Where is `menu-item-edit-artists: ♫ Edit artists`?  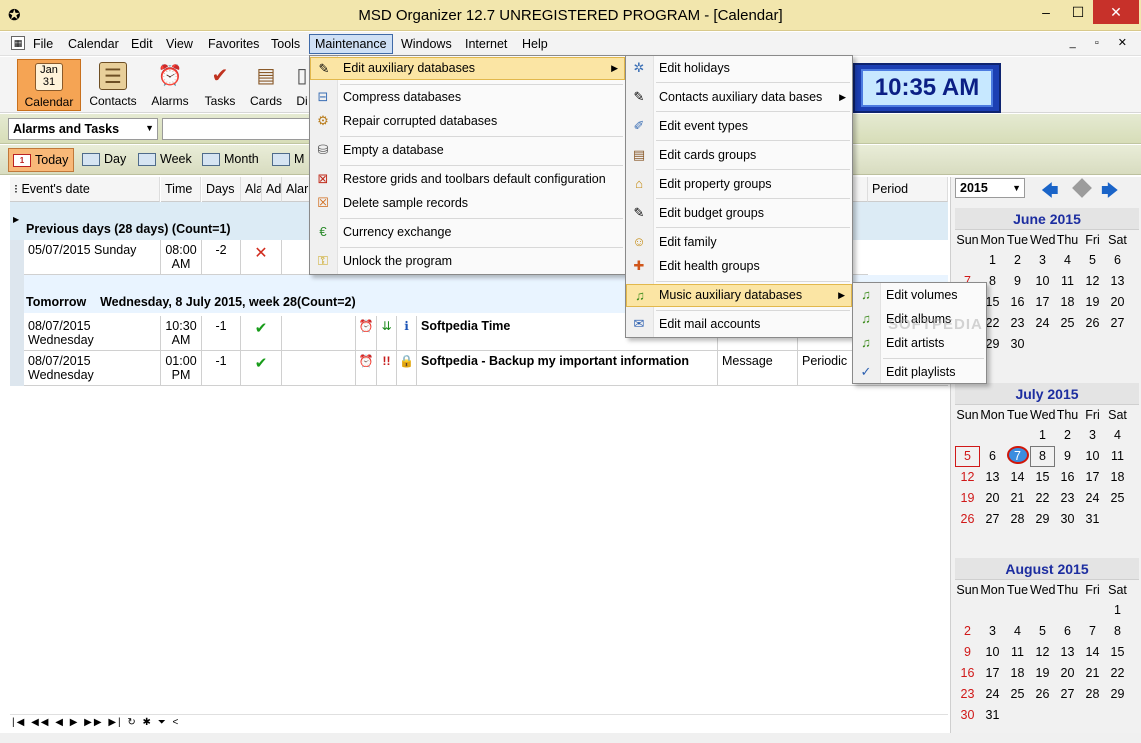
menu-item-edit-artists: ♫ Edit artists is located at coordinates (919, 343).